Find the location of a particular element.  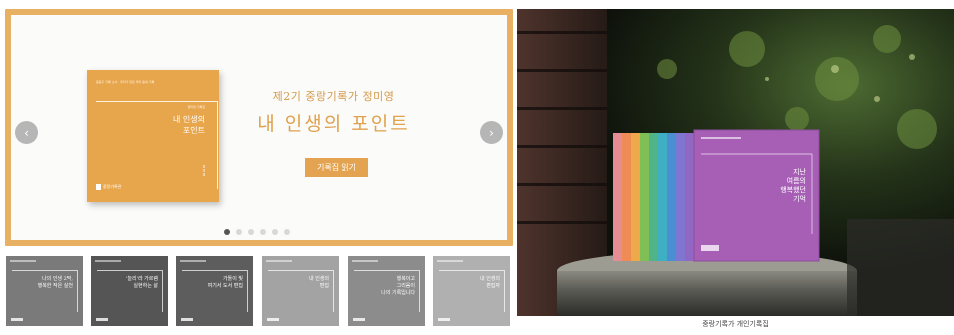

thumbnail-title: 행복이고 그리움이 나의 기록입니다 is located at coordinates (398, 286).